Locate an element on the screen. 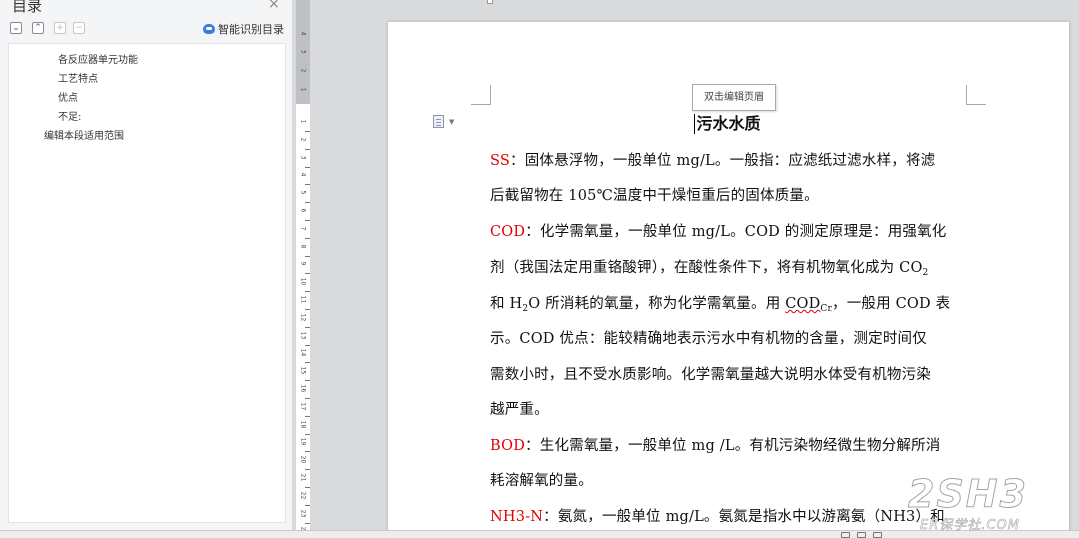 The image size is (1079, 538). line-text: 需数小时，且不受水质影响。化学需氧量越大说明水体受有机物污染 is located at coordinates (710, 375).